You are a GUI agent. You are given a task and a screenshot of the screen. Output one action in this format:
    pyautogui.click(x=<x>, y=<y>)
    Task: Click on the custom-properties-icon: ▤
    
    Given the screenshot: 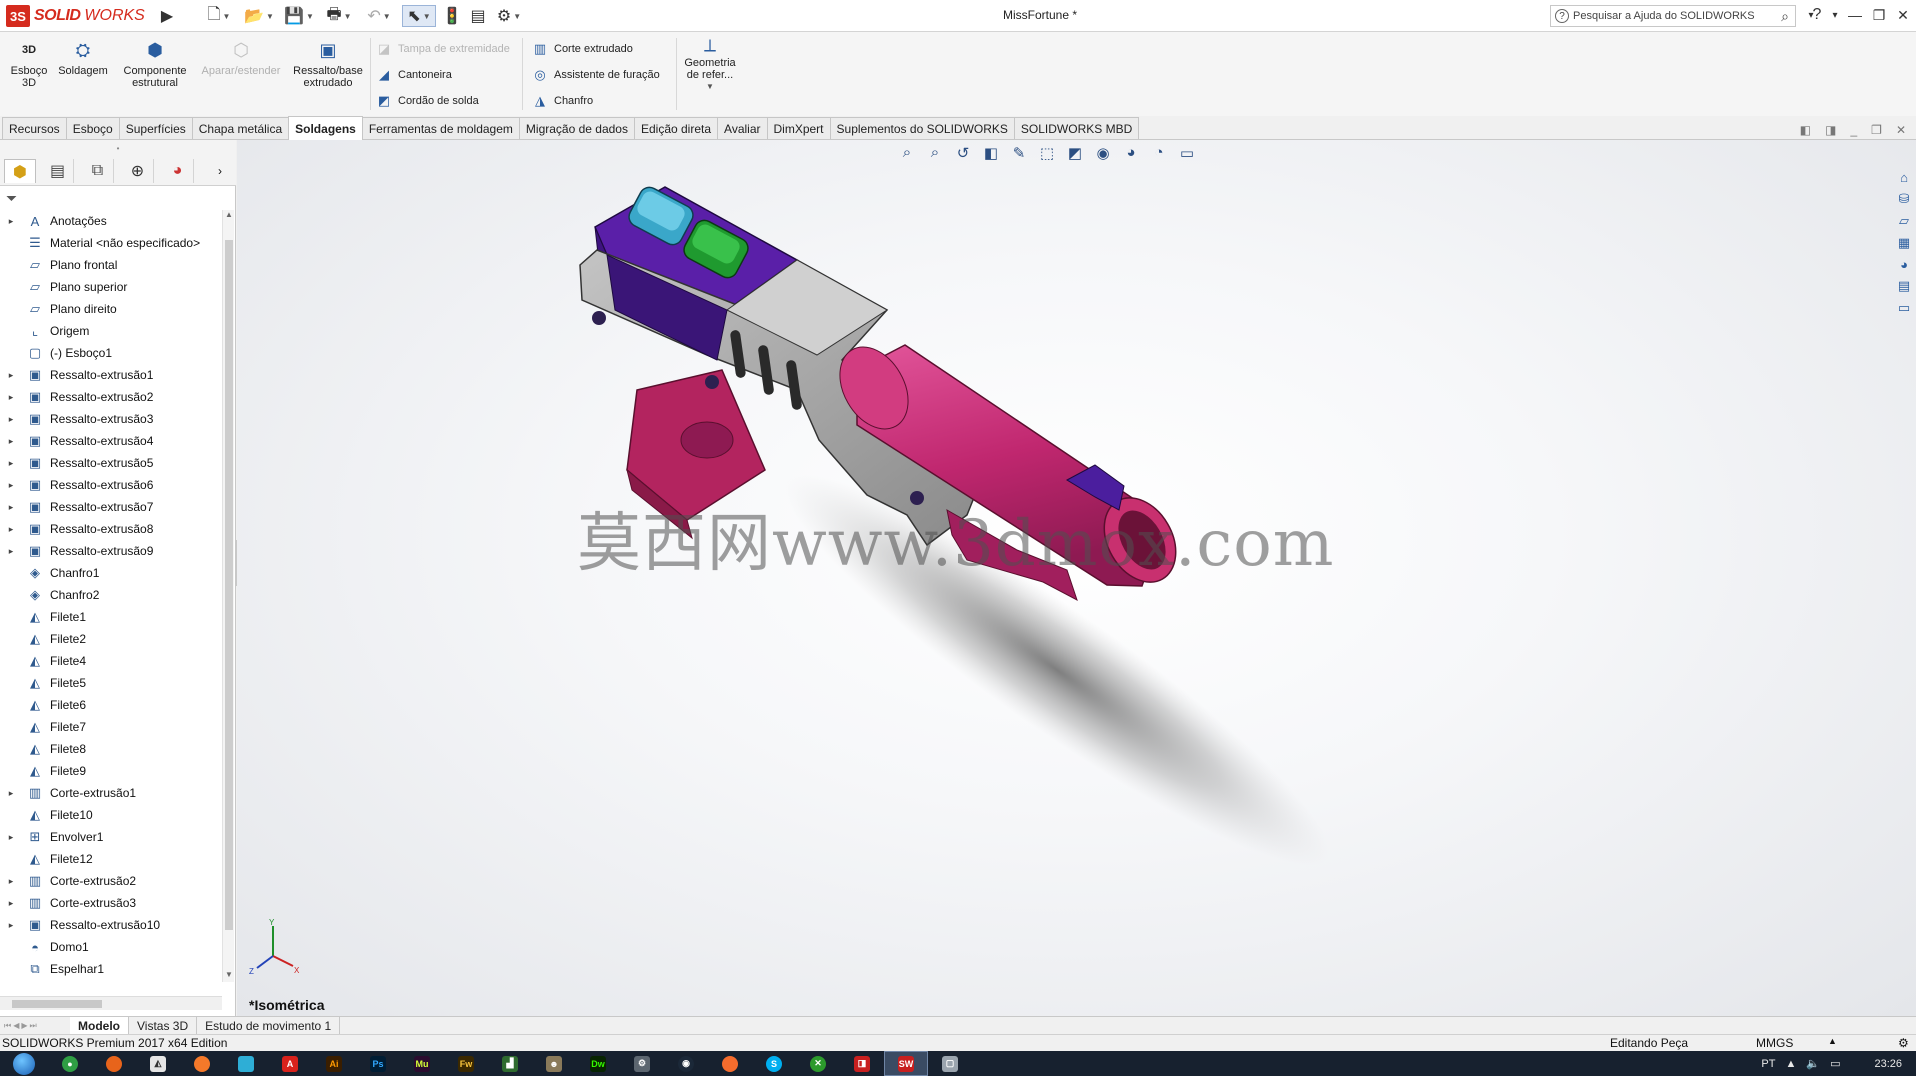 What is the action you would take?
    pyautogui.click(x=1904, y=286)
    